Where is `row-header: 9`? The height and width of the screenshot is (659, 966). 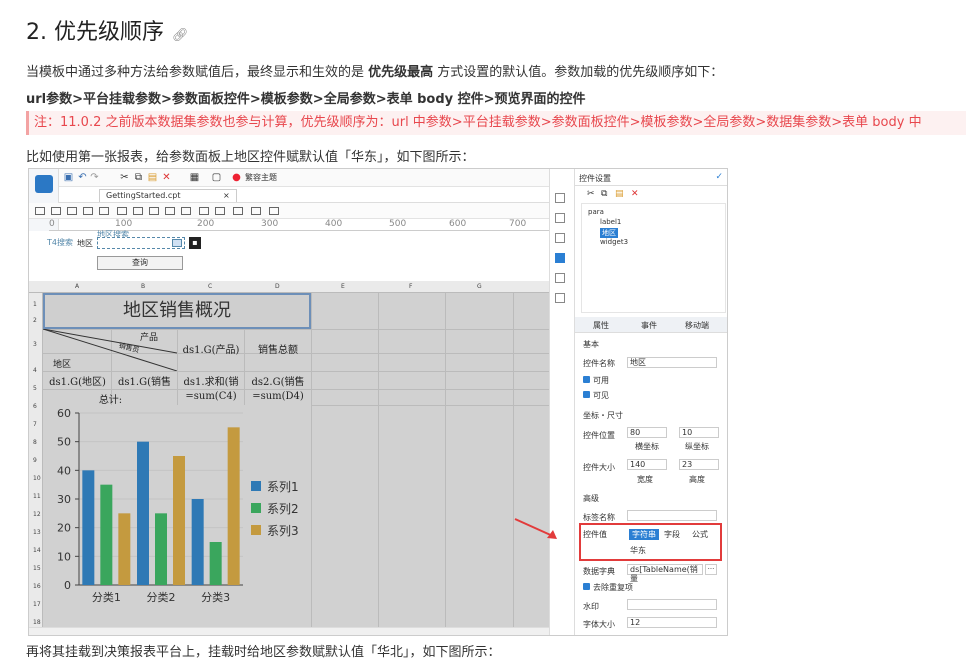
row-header: 9 is located at coordinates (35, 460).